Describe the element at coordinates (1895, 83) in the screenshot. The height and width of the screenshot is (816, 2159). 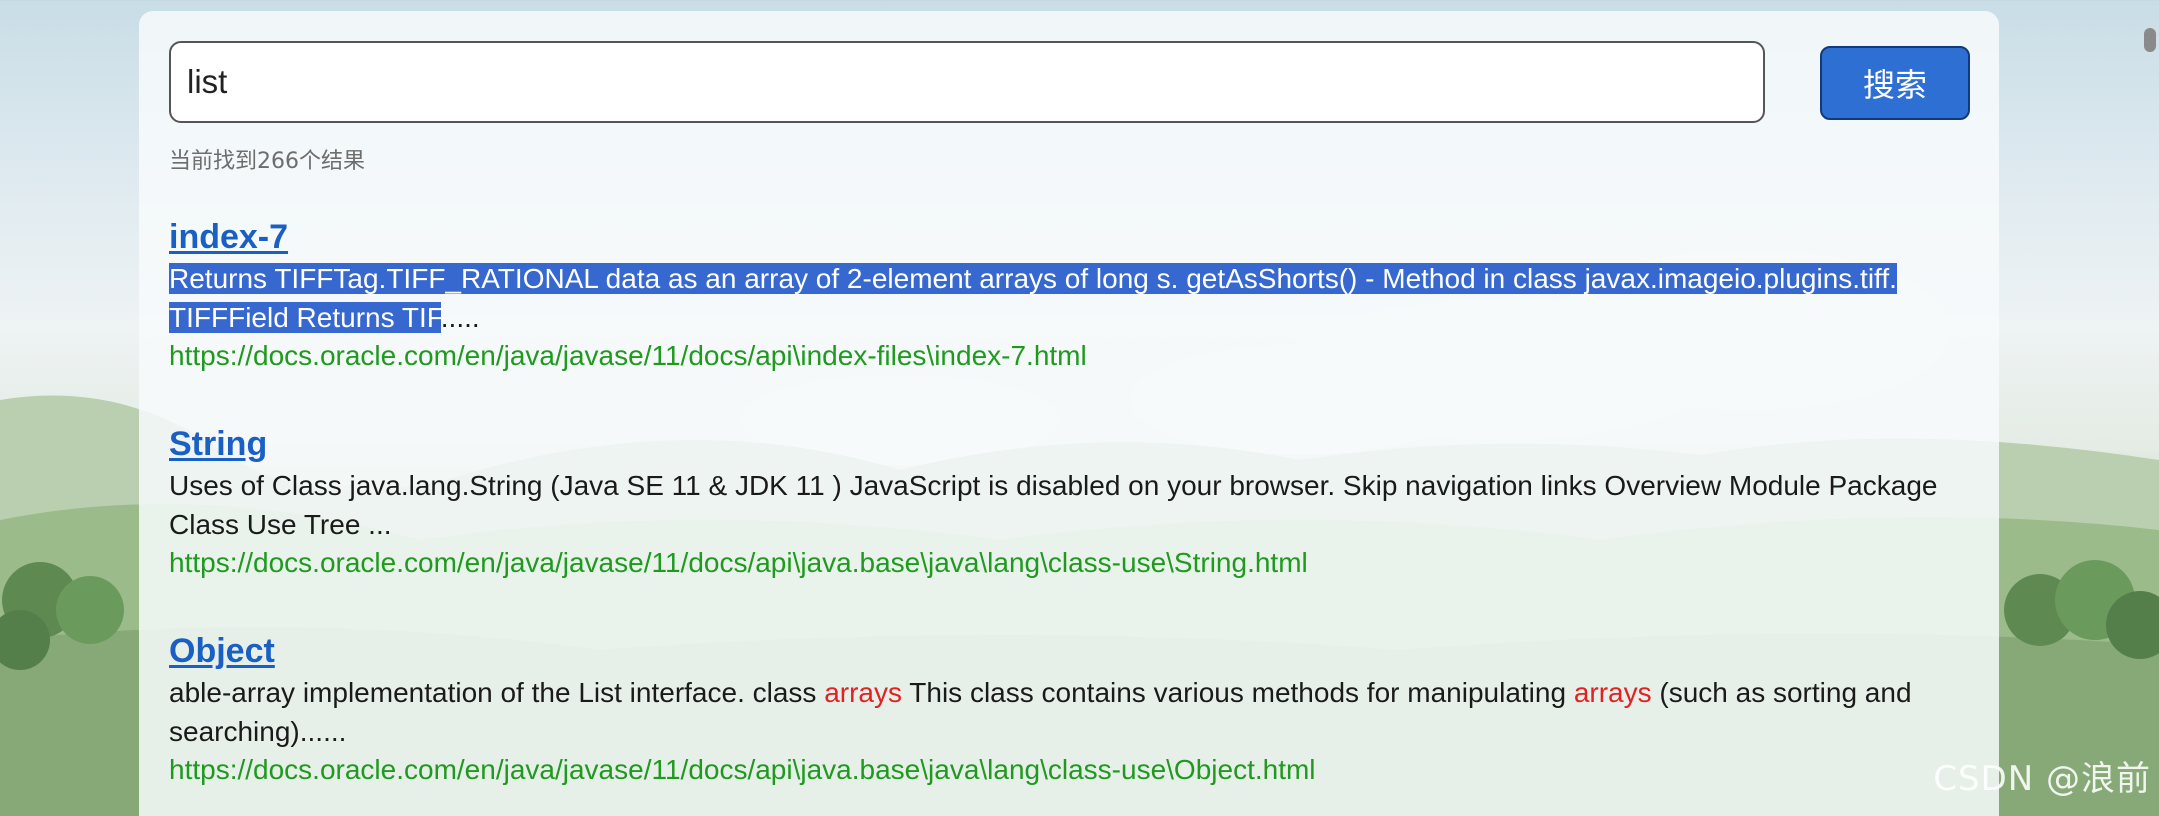
I see `search-button: 搜索` at that location.